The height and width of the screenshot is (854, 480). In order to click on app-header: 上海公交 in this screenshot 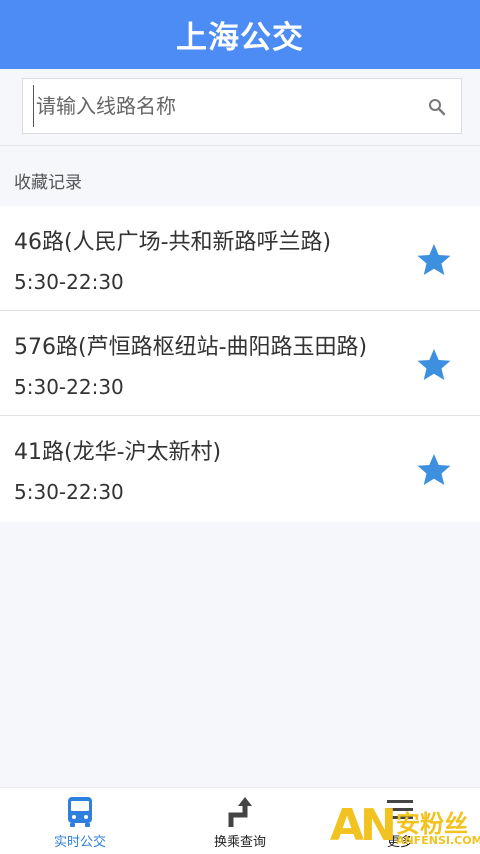, I will do `click(240, 34)`.